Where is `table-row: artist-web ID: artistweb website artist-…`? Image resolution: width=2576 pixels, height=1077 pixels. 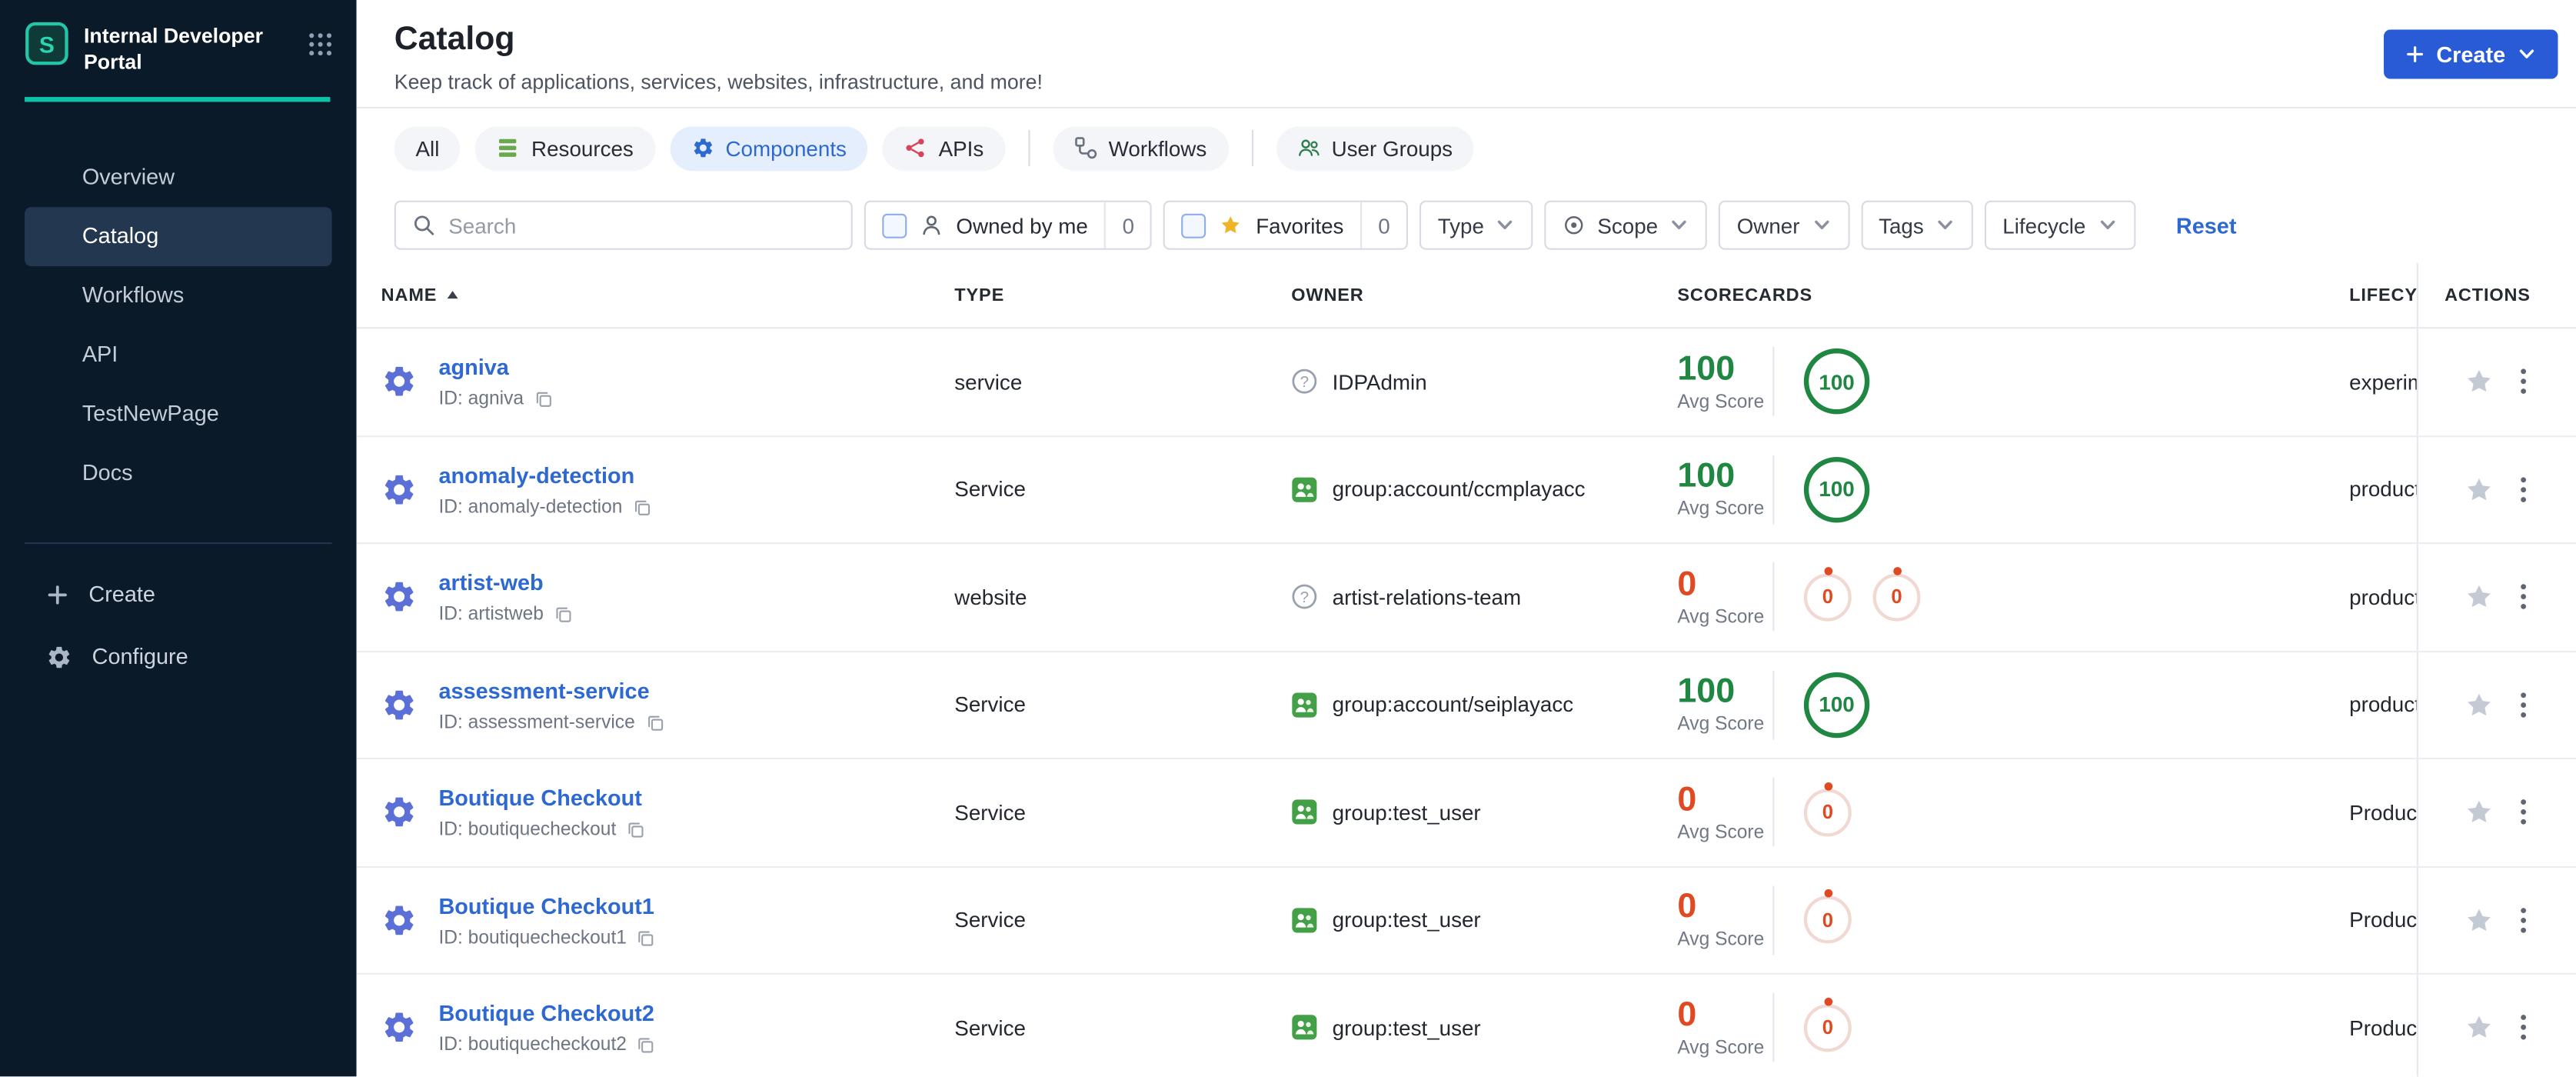 table-row: artist-web ID: artistweb website artist-… is located at coordinates (1466, 598).